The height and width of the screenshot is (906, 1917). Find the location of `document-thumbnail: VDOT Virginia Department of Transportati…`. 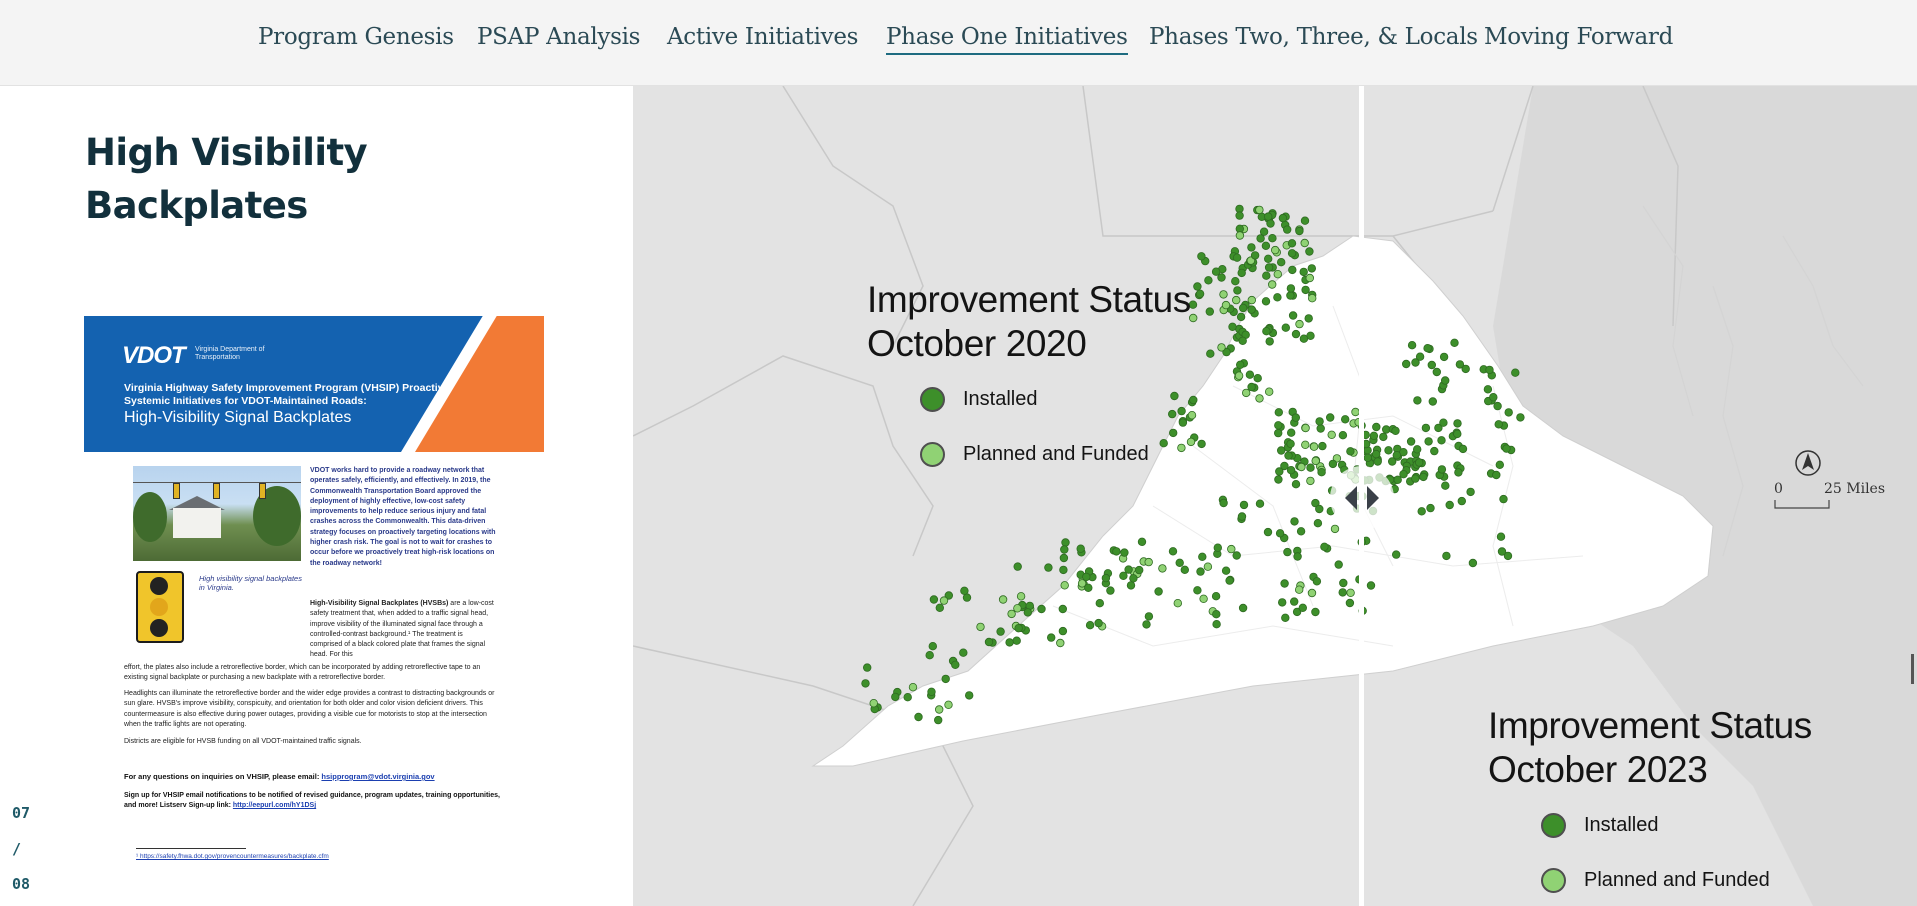

document-thumbnail: VDOT Virginia Department of Transportati… is located at coordinates (314, 596).